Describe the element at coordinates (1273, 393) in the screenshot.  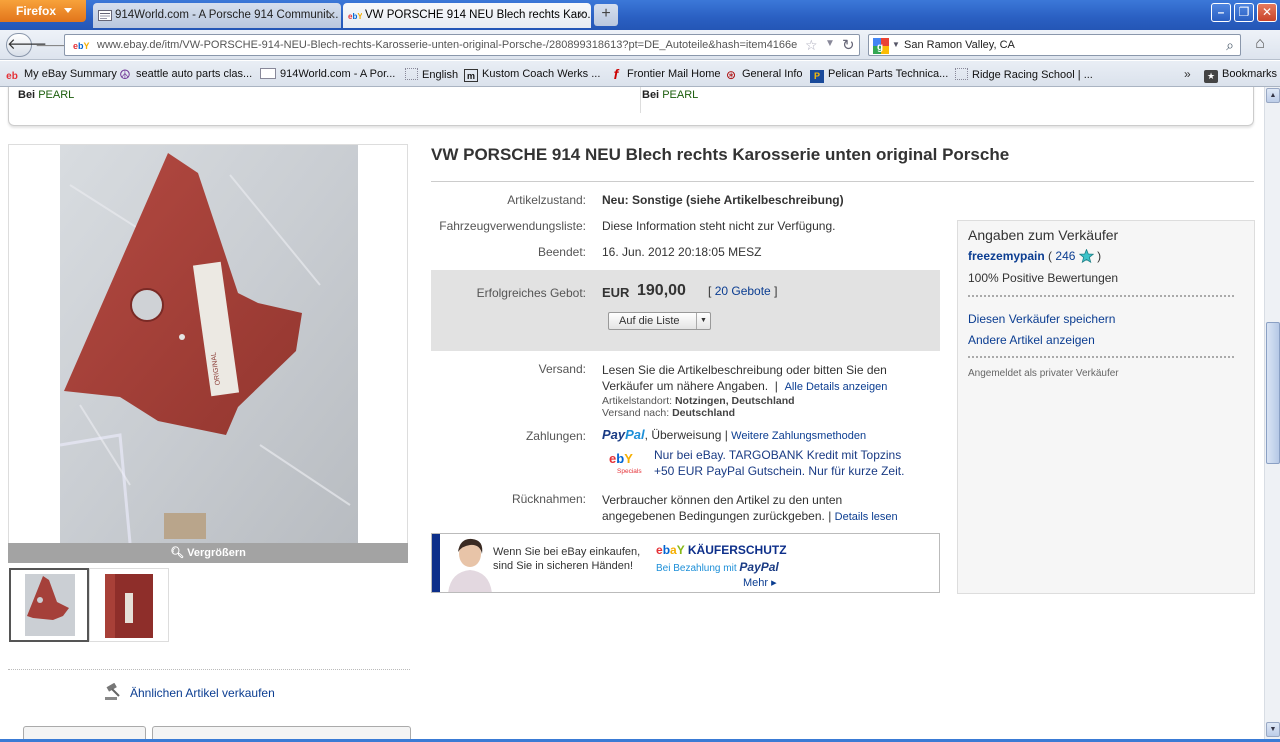
I see `scroll-thumb` at that location.